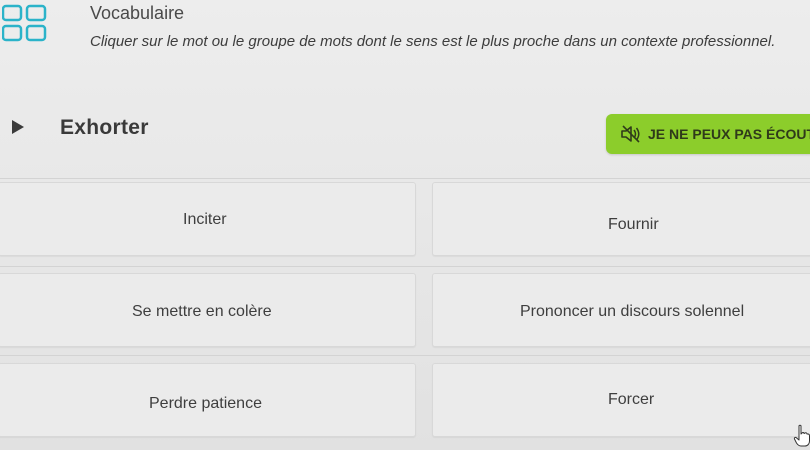 Image resolution: width=810 pixels, height=450 pixels. I want to click on play-icon, so click(16, 127).